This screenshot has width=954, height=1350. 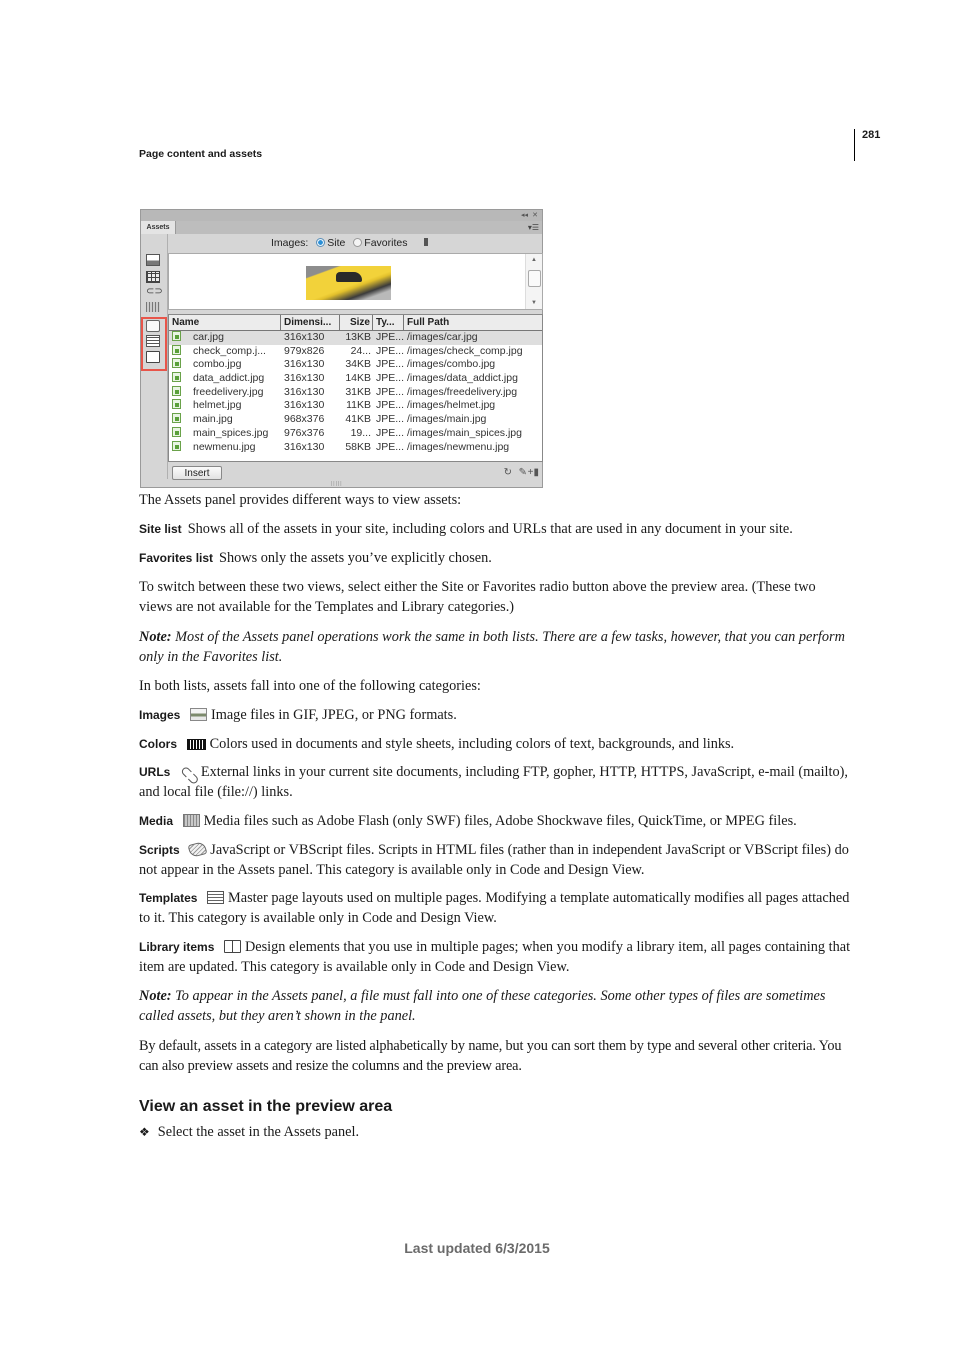 I want to click on column-header-name: Name, so click(x=225, y=322).